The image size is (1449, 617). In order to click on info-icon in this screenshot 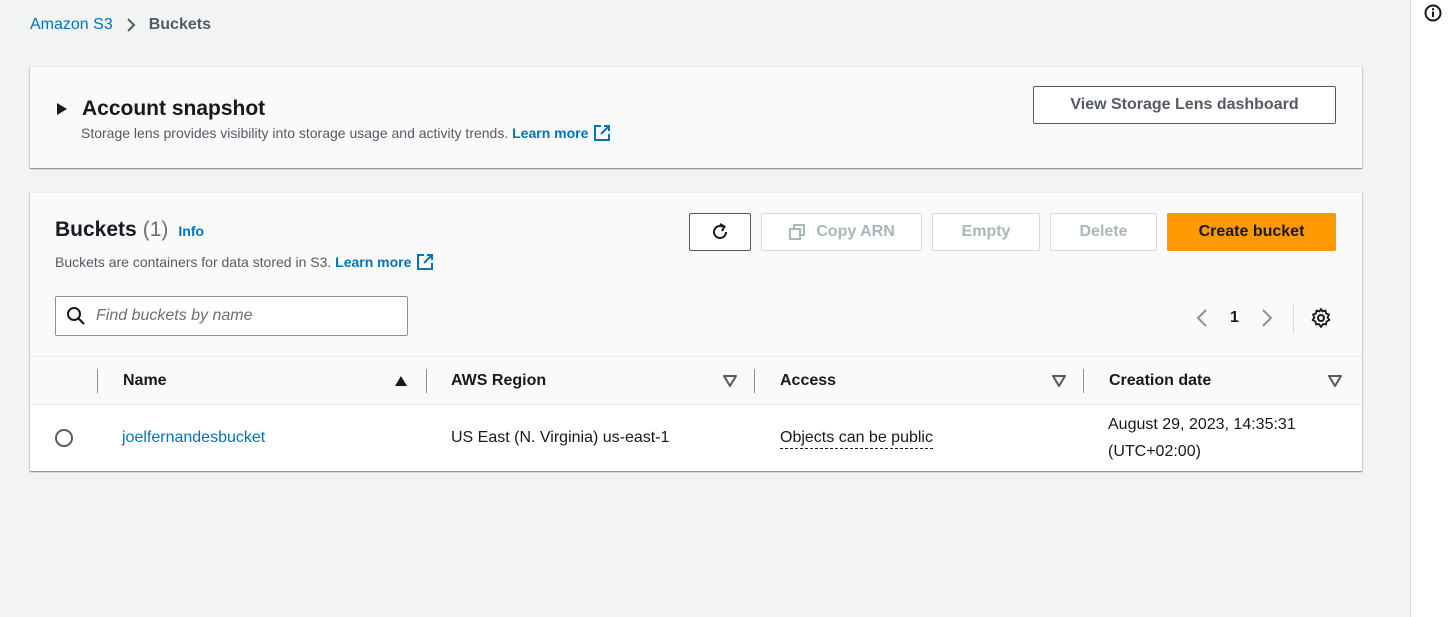, I will do `click(1433, 13)`.